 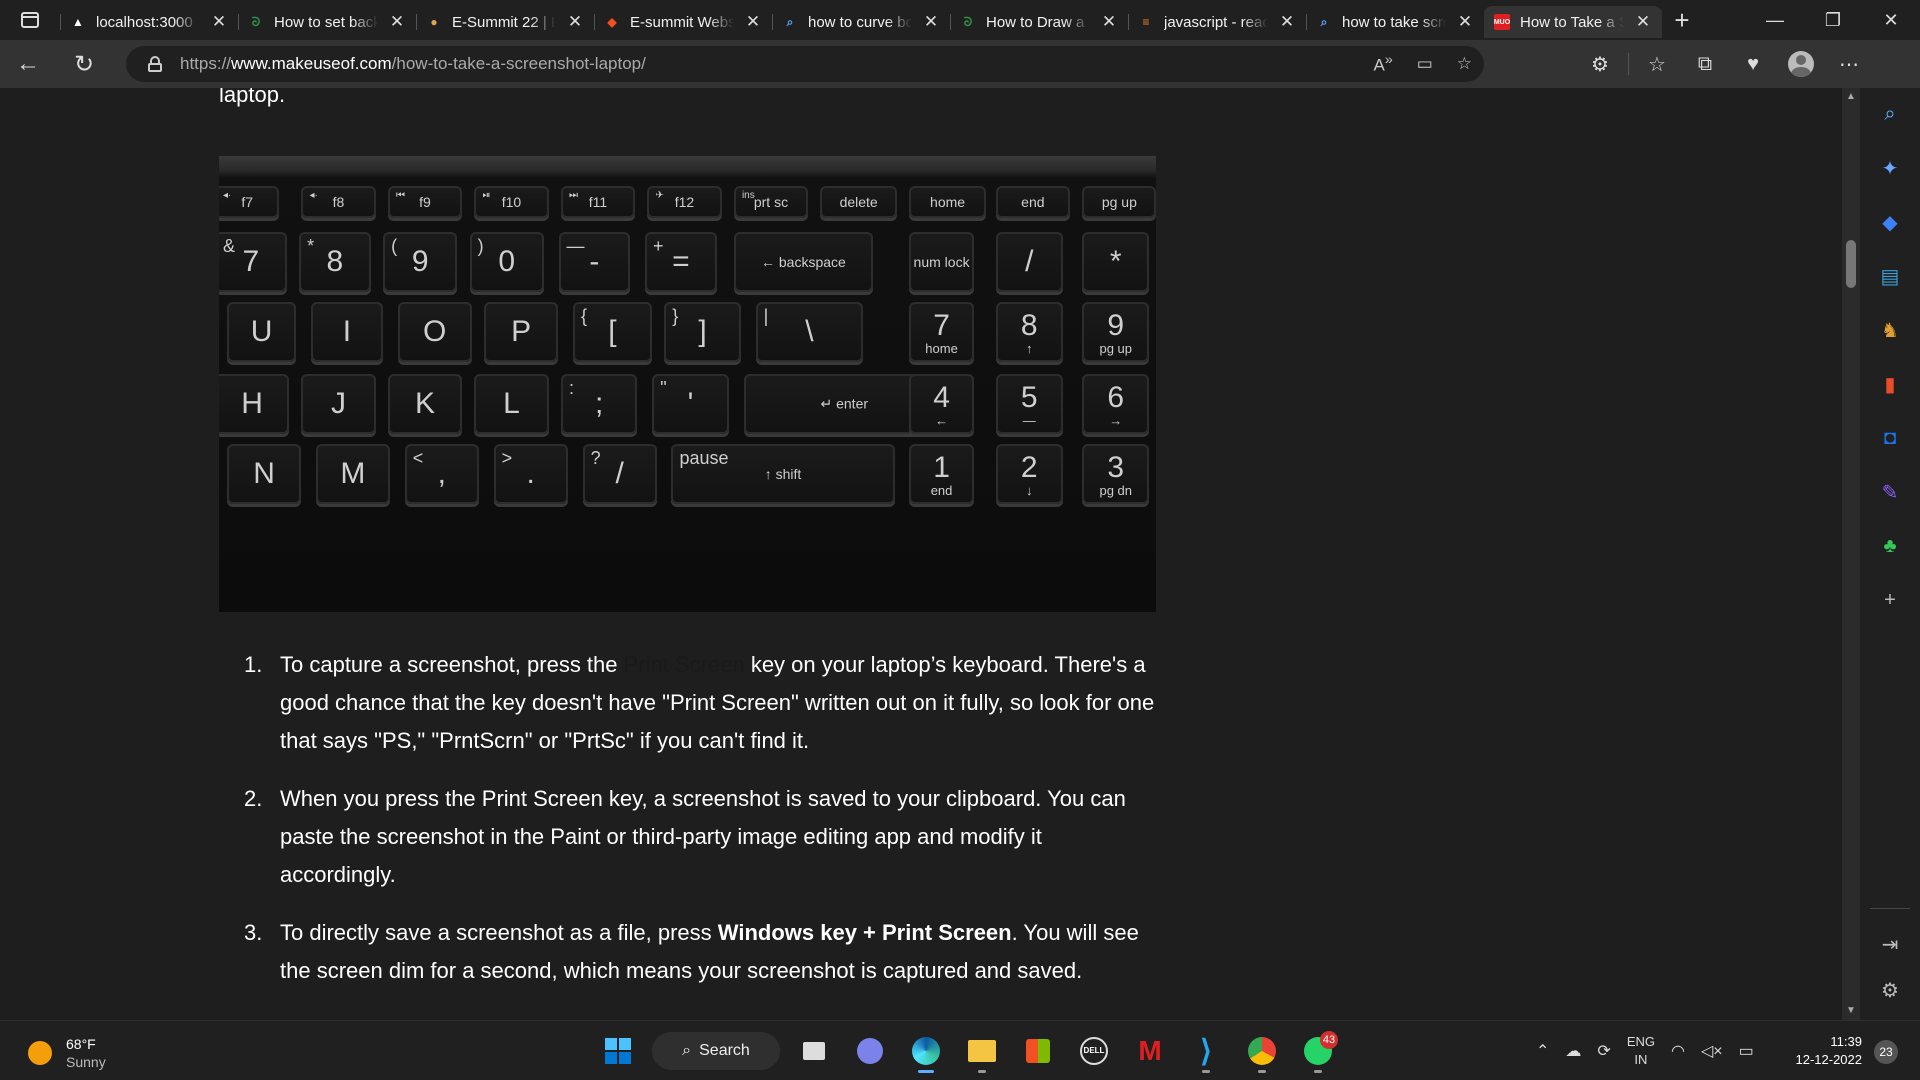 I want to click on vscode-button: ⟩, so click(x=1206, y=1051).